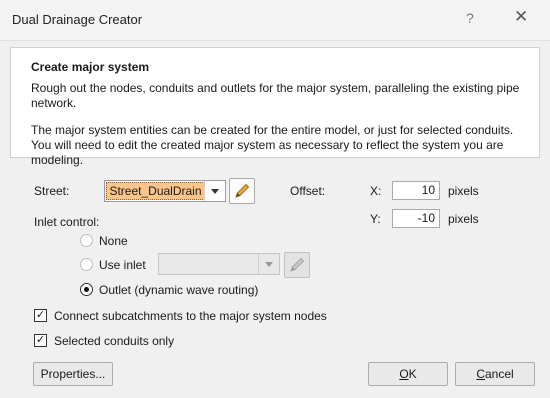 This screenshot has height=398, width=550. Describe the element at coordinates (416, 218) in the screenshot. I see `offset-y-input: -10` at that location.